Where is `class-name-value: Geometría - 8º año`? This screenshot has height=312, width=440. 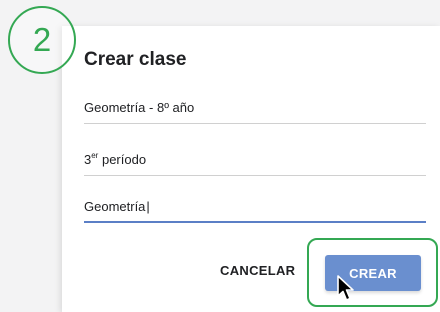 class-name-value: Geometría - 8º año is located at coordinates (139, 107).